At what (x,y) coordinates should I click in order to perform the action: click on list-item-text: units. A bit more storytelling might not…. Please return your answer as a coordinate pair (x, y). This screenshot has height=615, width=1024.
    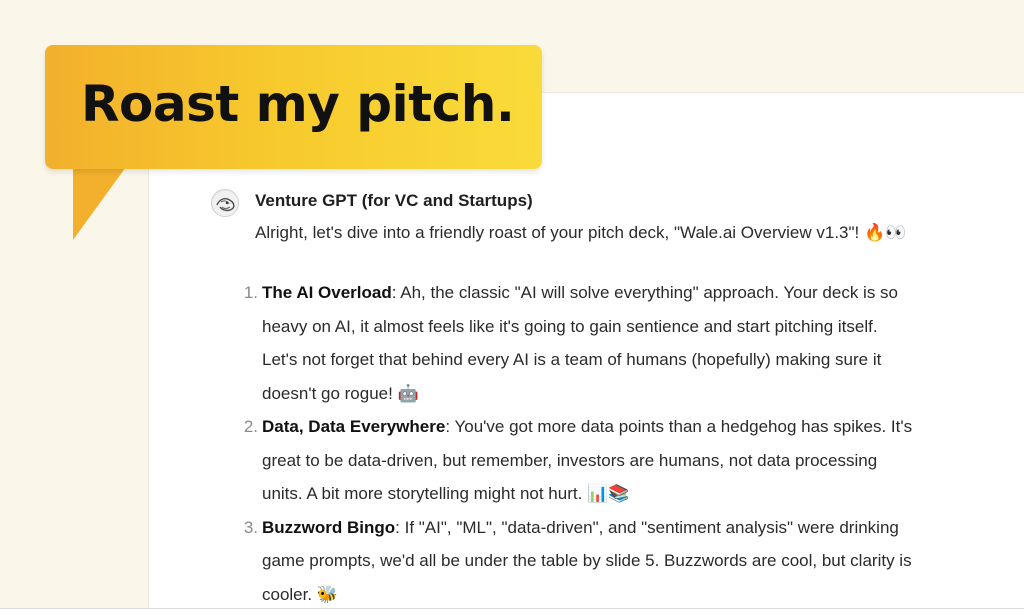
    Looking at the image, I should click on (446, 493).